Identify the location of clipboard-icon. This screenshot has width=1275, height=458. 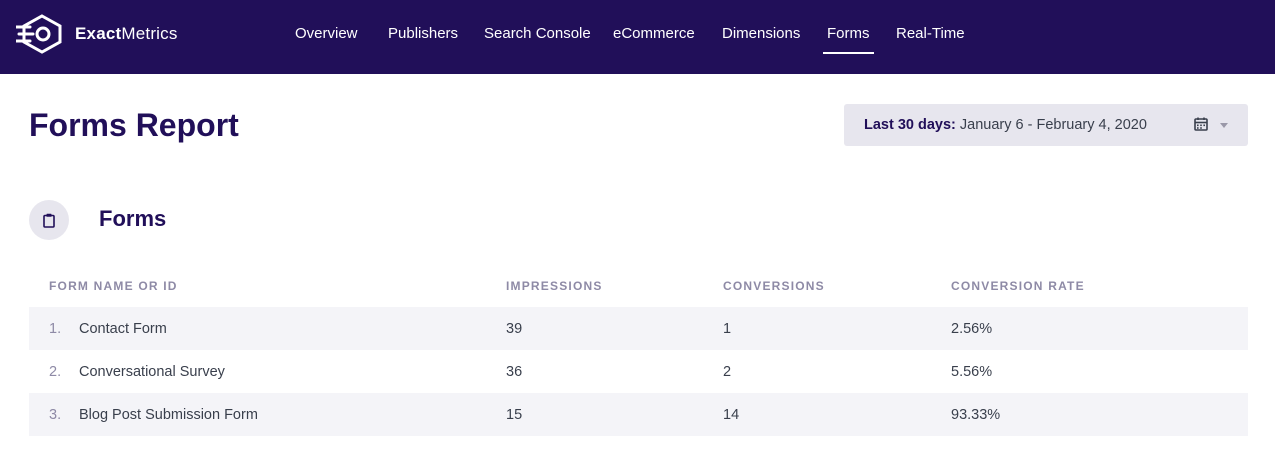
(49, 220).